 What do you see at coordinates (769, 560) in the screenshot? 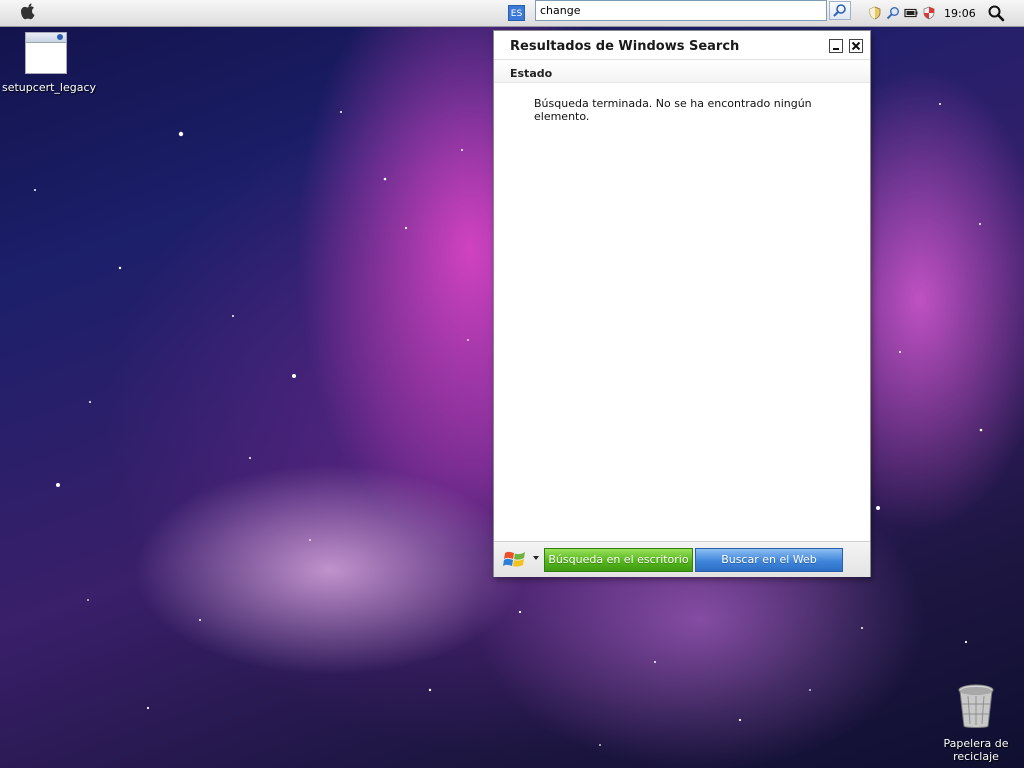
I see `web-search-button: Buscar en el Web` at bounding box center [769, 560].